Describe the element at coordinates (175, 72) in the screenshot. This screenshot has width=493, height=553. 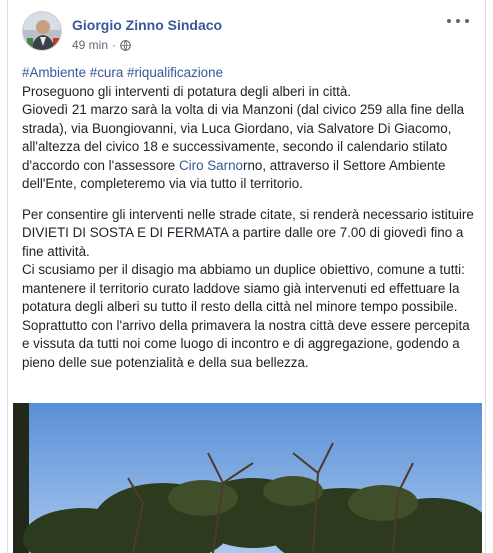
I see `hashtag-link: #riqualificazione` at that location.